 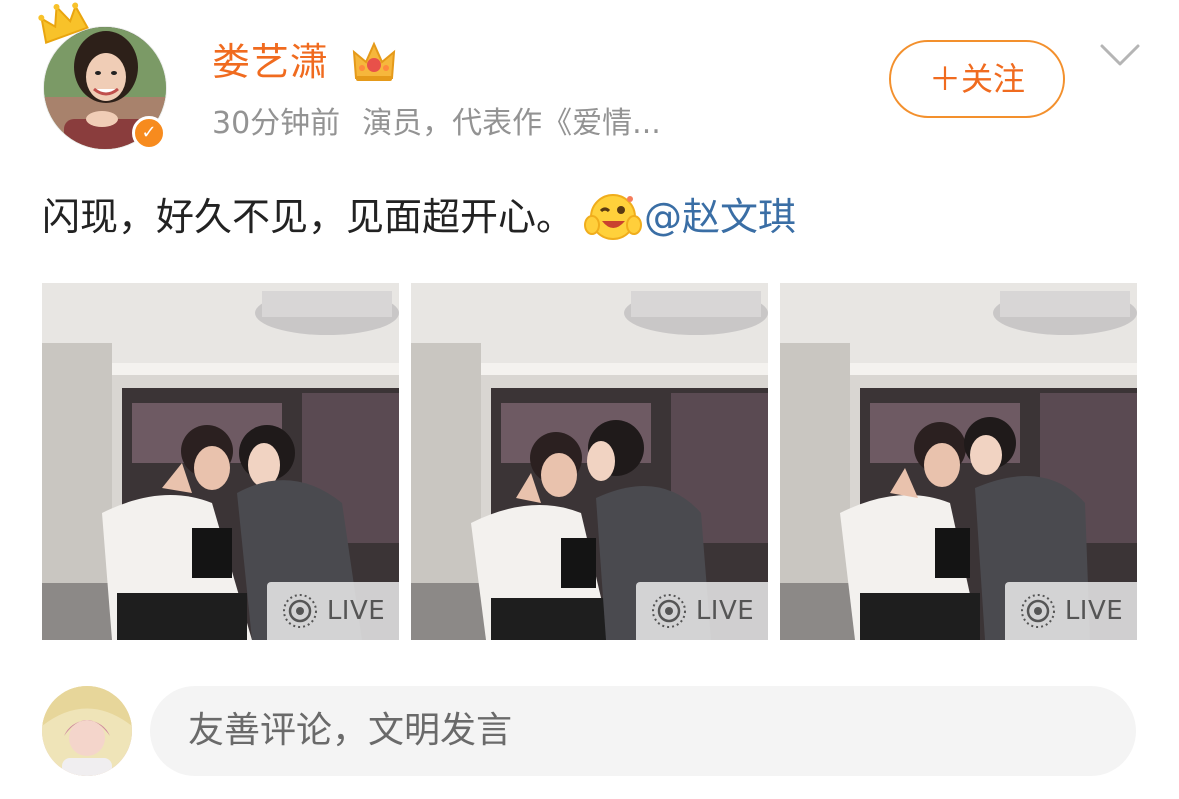 What do you see at coordinates (977, 79) in the screenshot?
I see `follow-button: ＋关注` at bounding box center [977, 79].